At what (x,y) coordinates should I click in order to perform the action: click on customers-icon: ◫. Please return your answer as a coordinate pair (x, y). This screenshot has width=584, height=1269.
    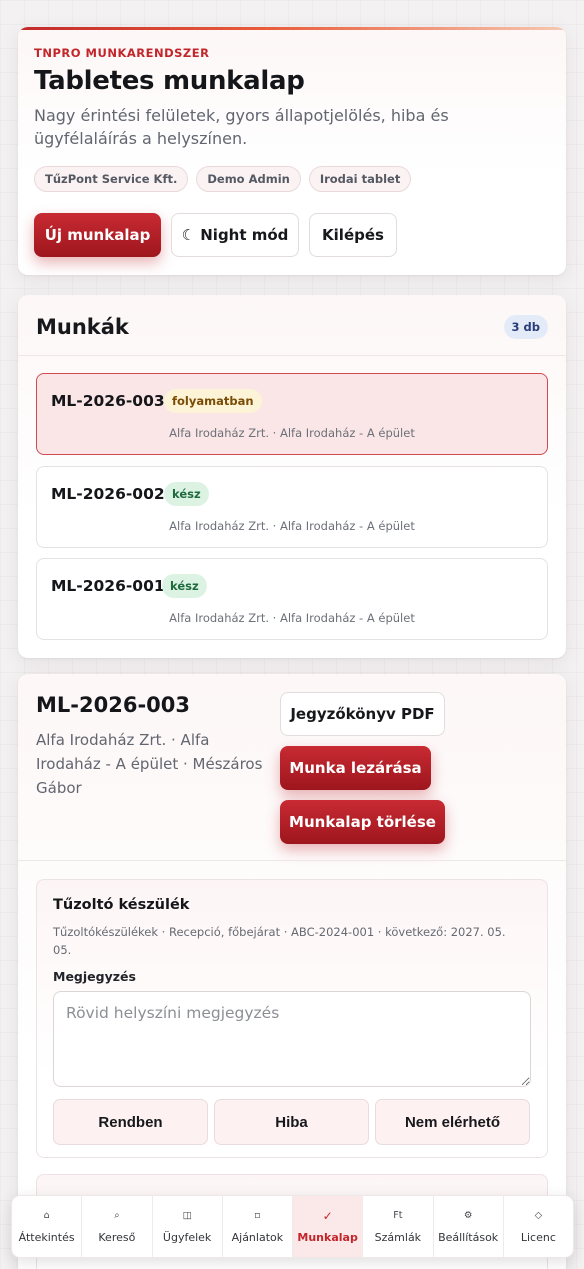
    Looking at the image, I should click on (187, 1215).